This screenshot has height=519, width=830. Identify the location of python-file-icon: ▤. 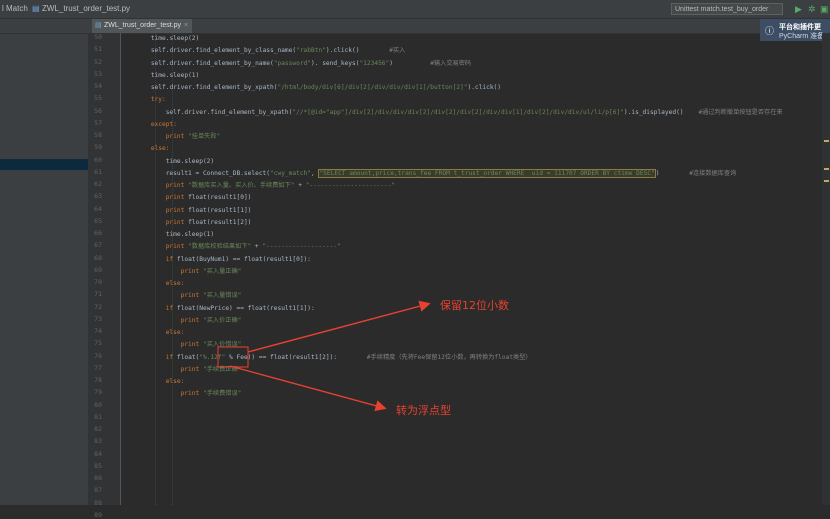
(98, 25).